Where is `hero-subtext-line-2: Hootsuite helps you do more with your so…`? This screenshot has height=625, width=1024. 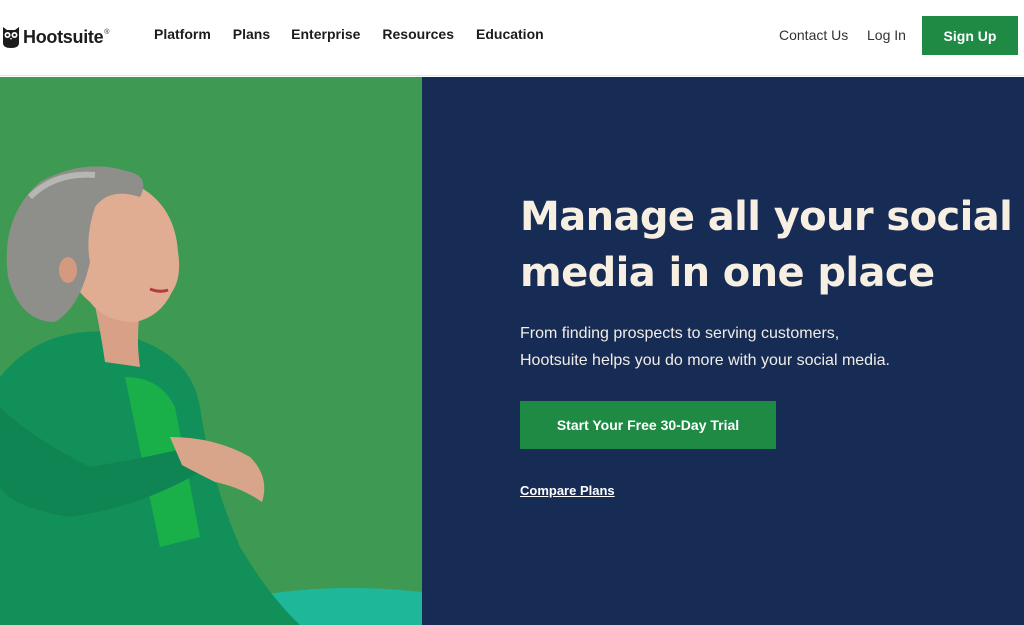
hero-subtext-line-2: Hootsuite helps you do more with your so… is located at coordinates (705, 360).